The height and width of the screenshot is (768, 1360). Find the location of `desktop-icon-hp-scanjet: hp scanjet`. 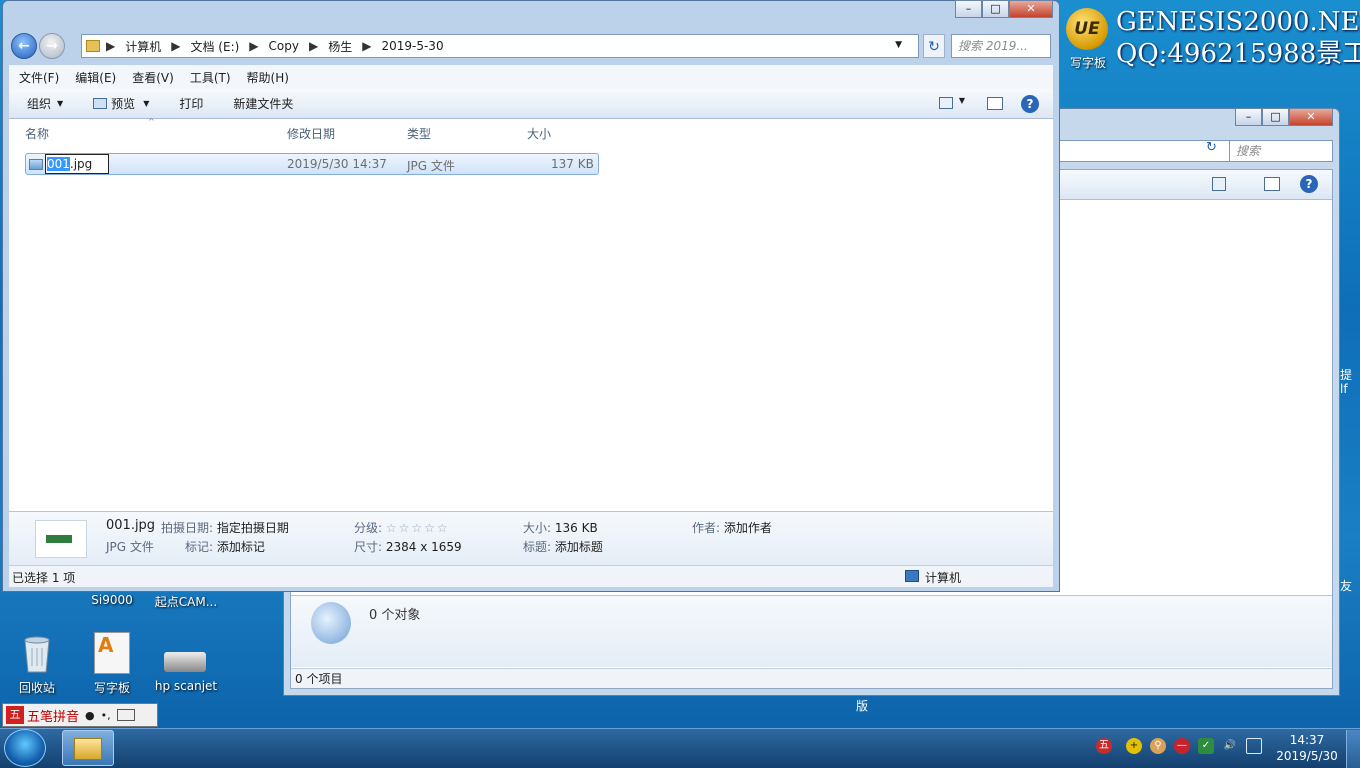

desktop-icon-hp-scanjet: hp scanjet is located at coordinates (186, 686).